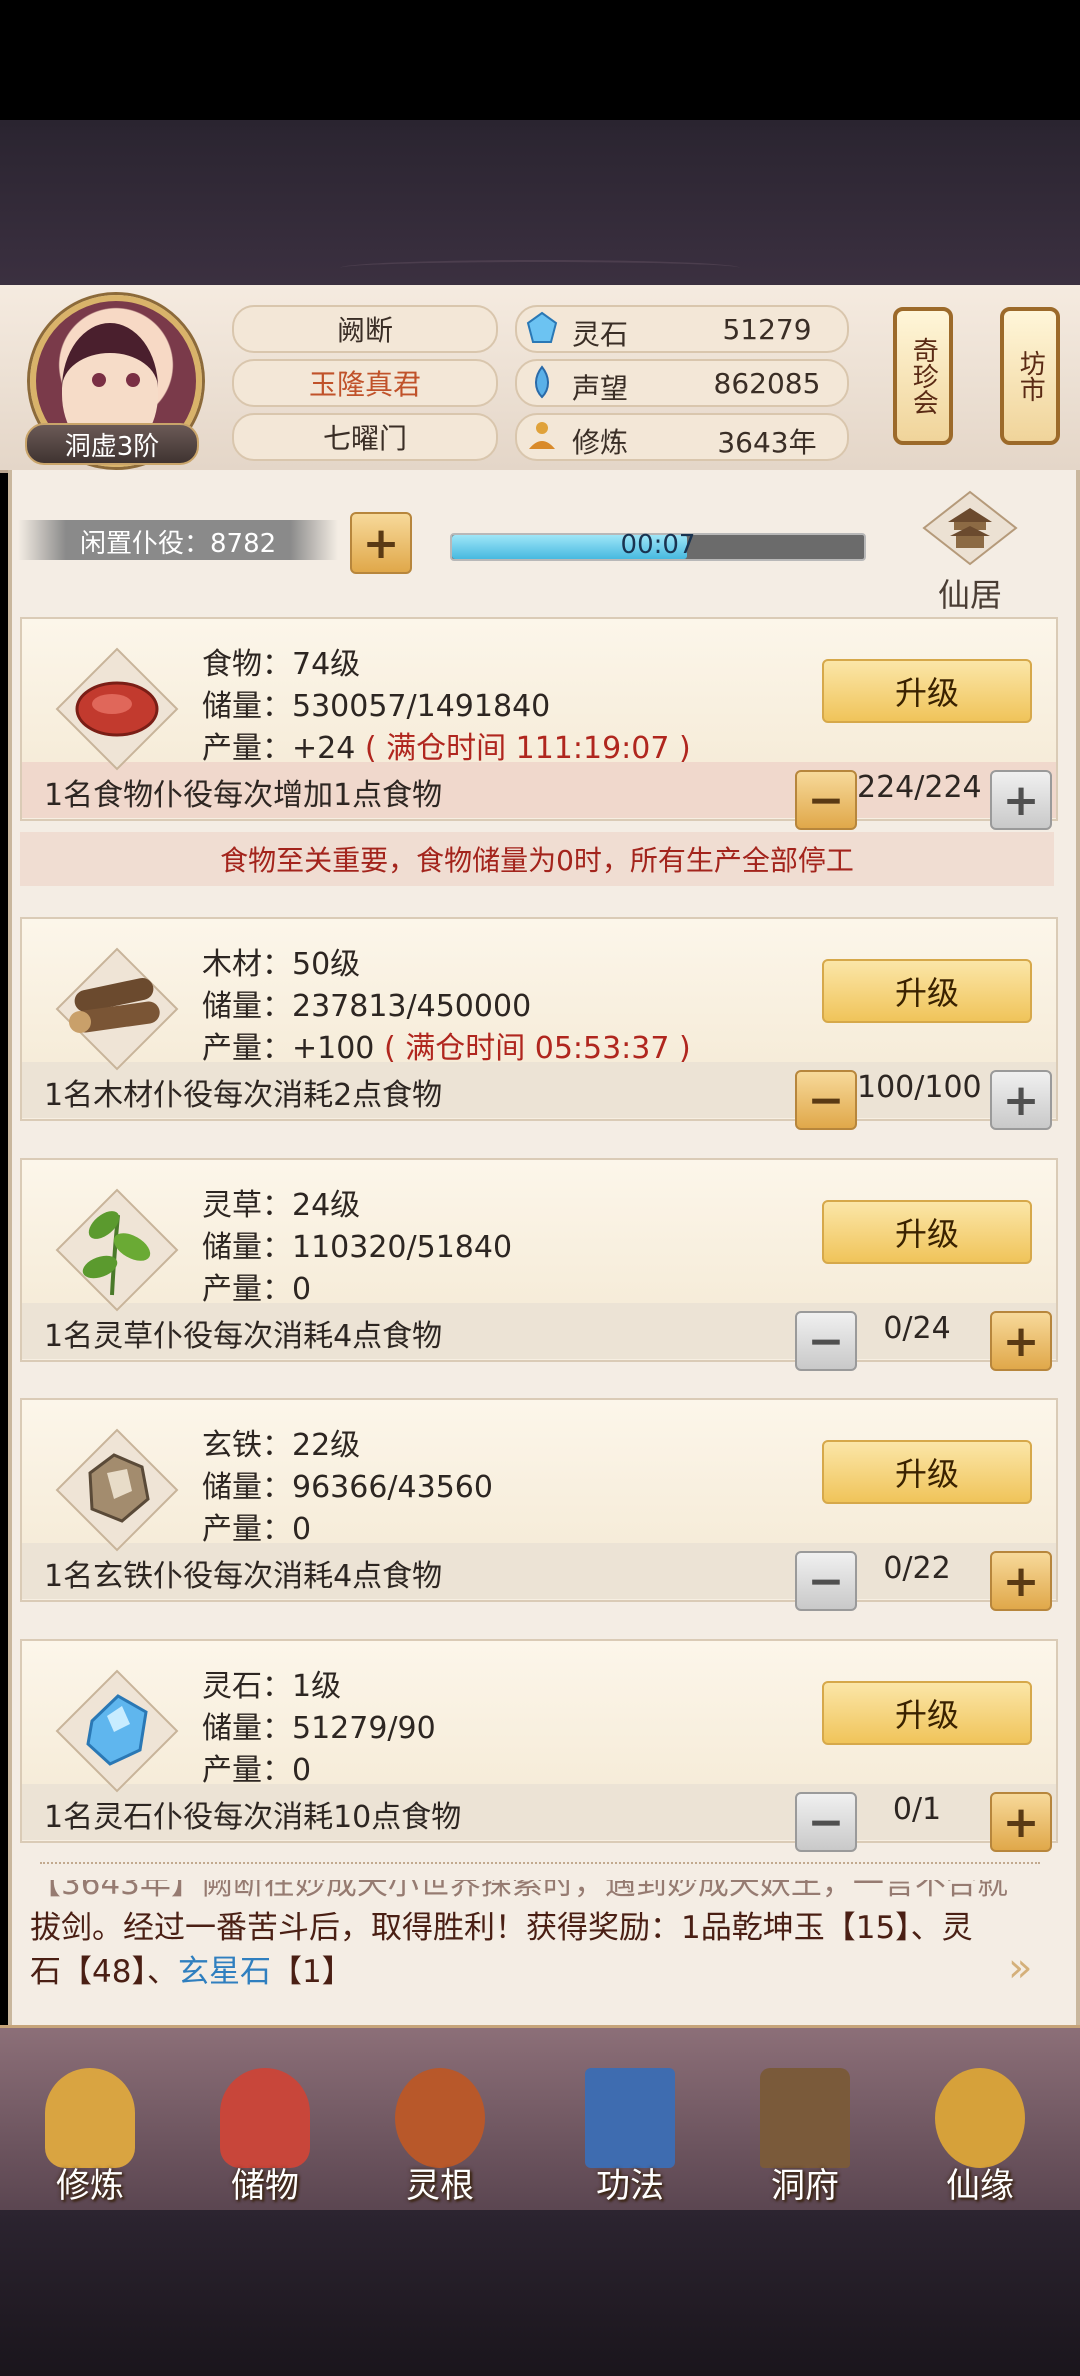 This screenshot has height=2376, width=1080. I want to click on residence-icon, so click(970, 528).